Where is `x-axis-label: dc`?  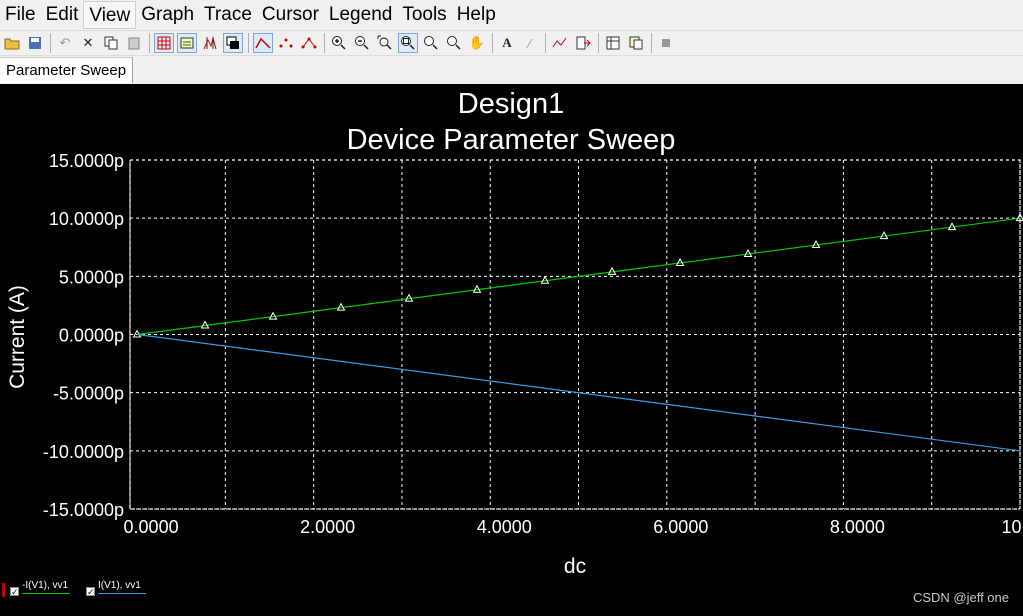 x-axis-label: dc is located at coordinates (575, 566).